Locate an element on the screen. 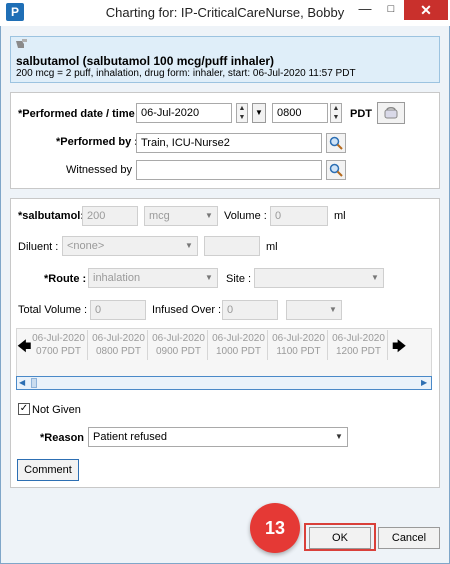  reason-label: *Reason : is located at coordinates (65, 438).